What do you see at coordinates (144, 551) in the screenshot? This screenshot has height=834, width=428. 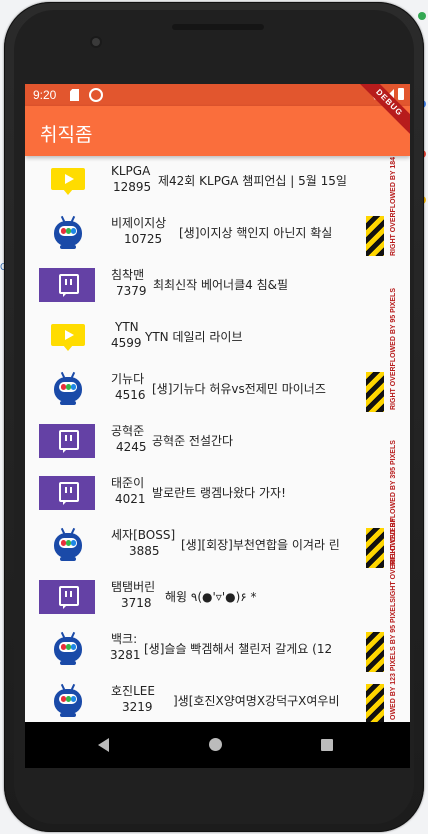 I see `viewer-count: 3885` at bounding box center [144, 551].